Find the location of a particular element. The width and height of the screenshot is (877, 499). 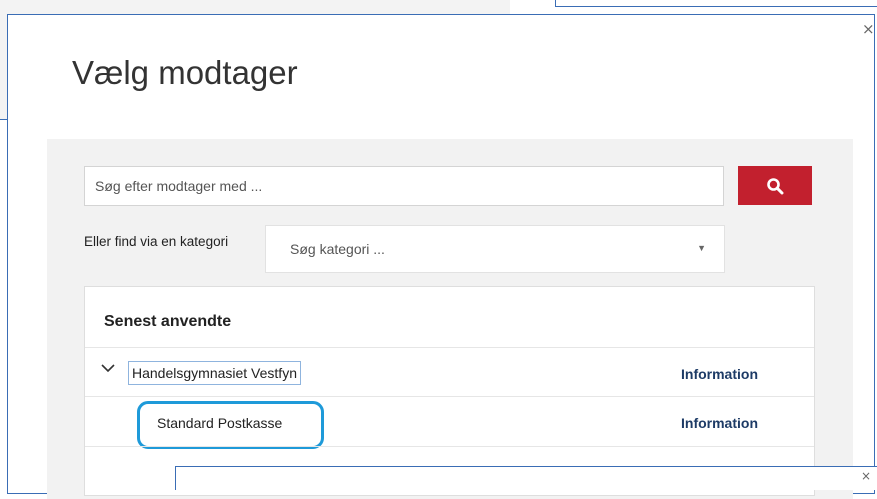

search-icon is located at coordinates (775, 185).